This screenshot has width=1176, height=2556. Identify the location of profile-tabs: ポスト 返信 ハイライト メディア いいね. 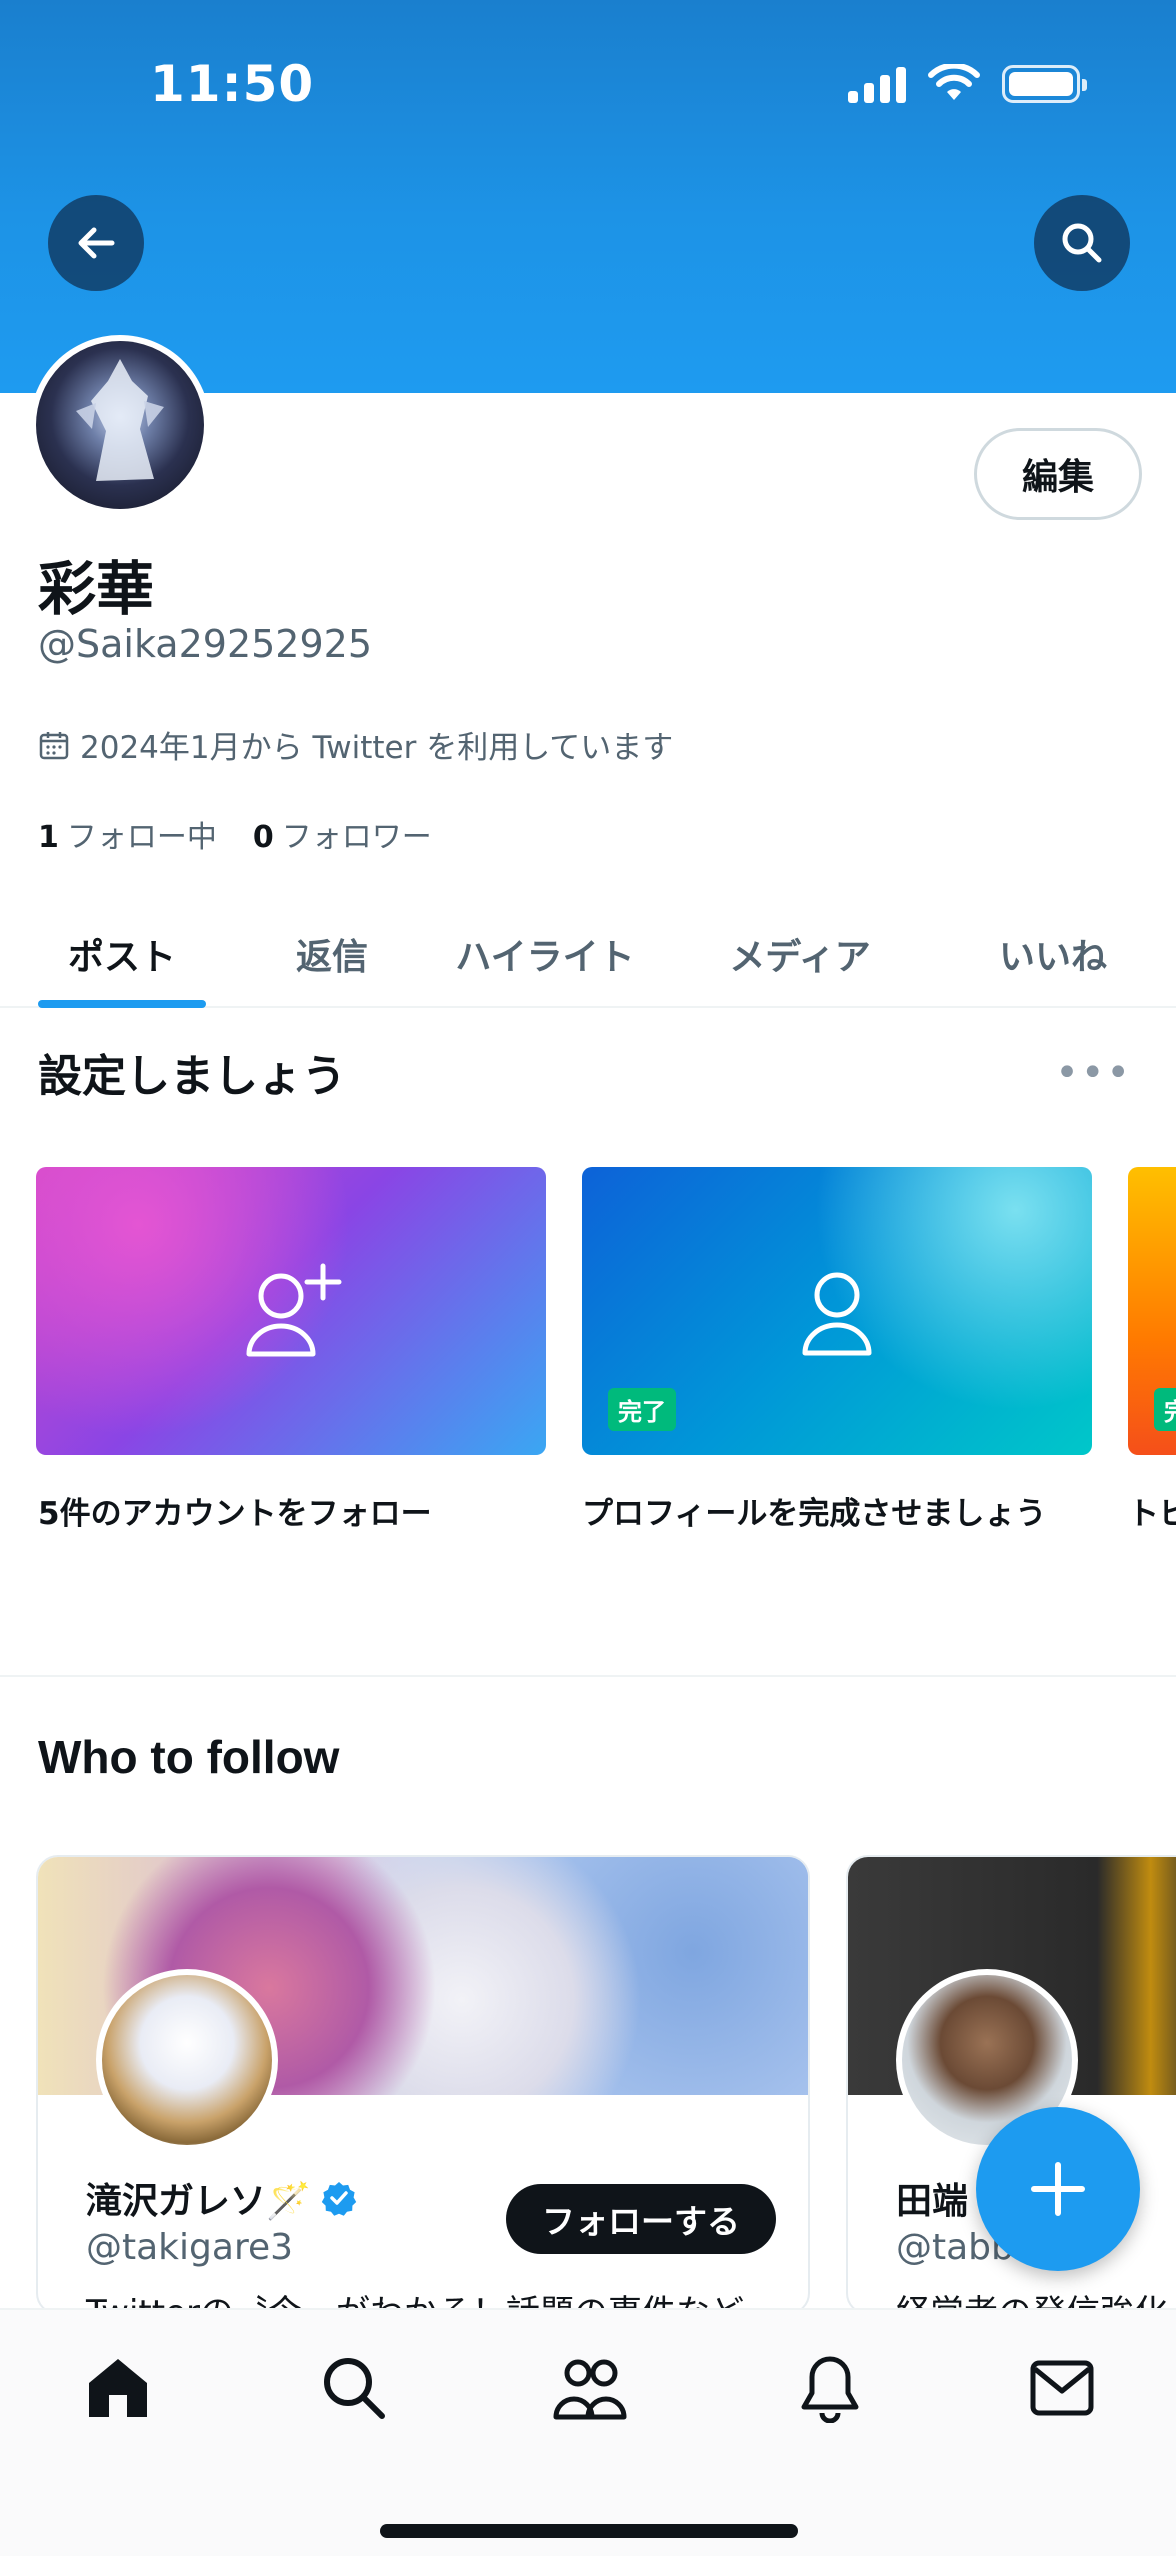
(588, 954).